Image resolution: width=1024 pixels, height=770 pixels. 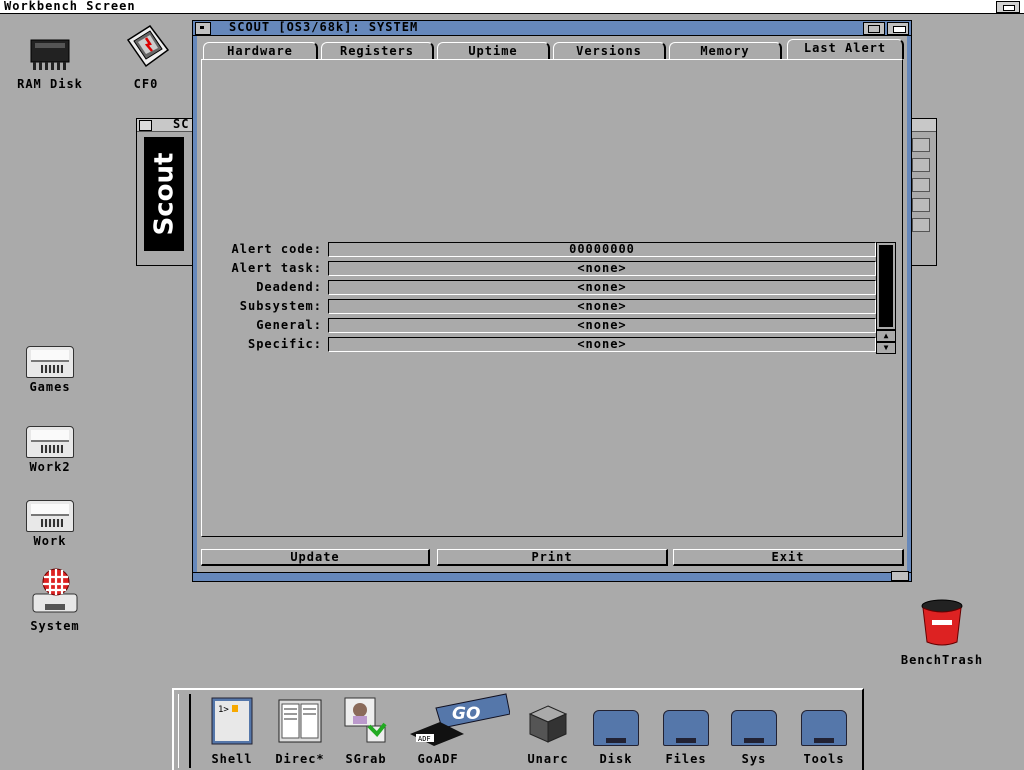 I want to click on dock-item-label: Shell, so click(x=232, y=759).